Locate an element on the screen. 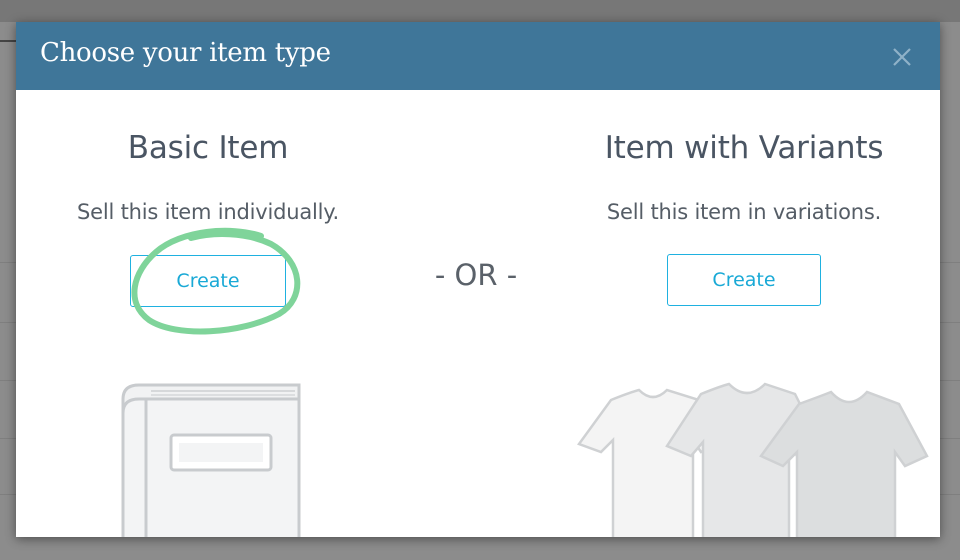 Image resolution: width=960 pixels, height=560 pixels. background-topbar is located at coordinates (480, 11).